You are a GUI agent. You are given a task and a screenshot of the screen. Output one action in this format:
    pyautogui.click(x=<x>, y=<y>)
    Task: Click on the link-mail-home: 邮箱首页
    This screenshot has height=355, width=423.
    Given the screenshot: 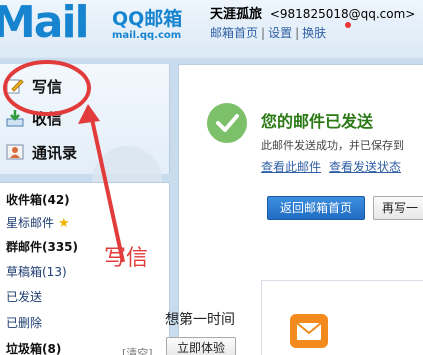 What is the action you would take?
    pyautogui.click(x=234, y=33)
    